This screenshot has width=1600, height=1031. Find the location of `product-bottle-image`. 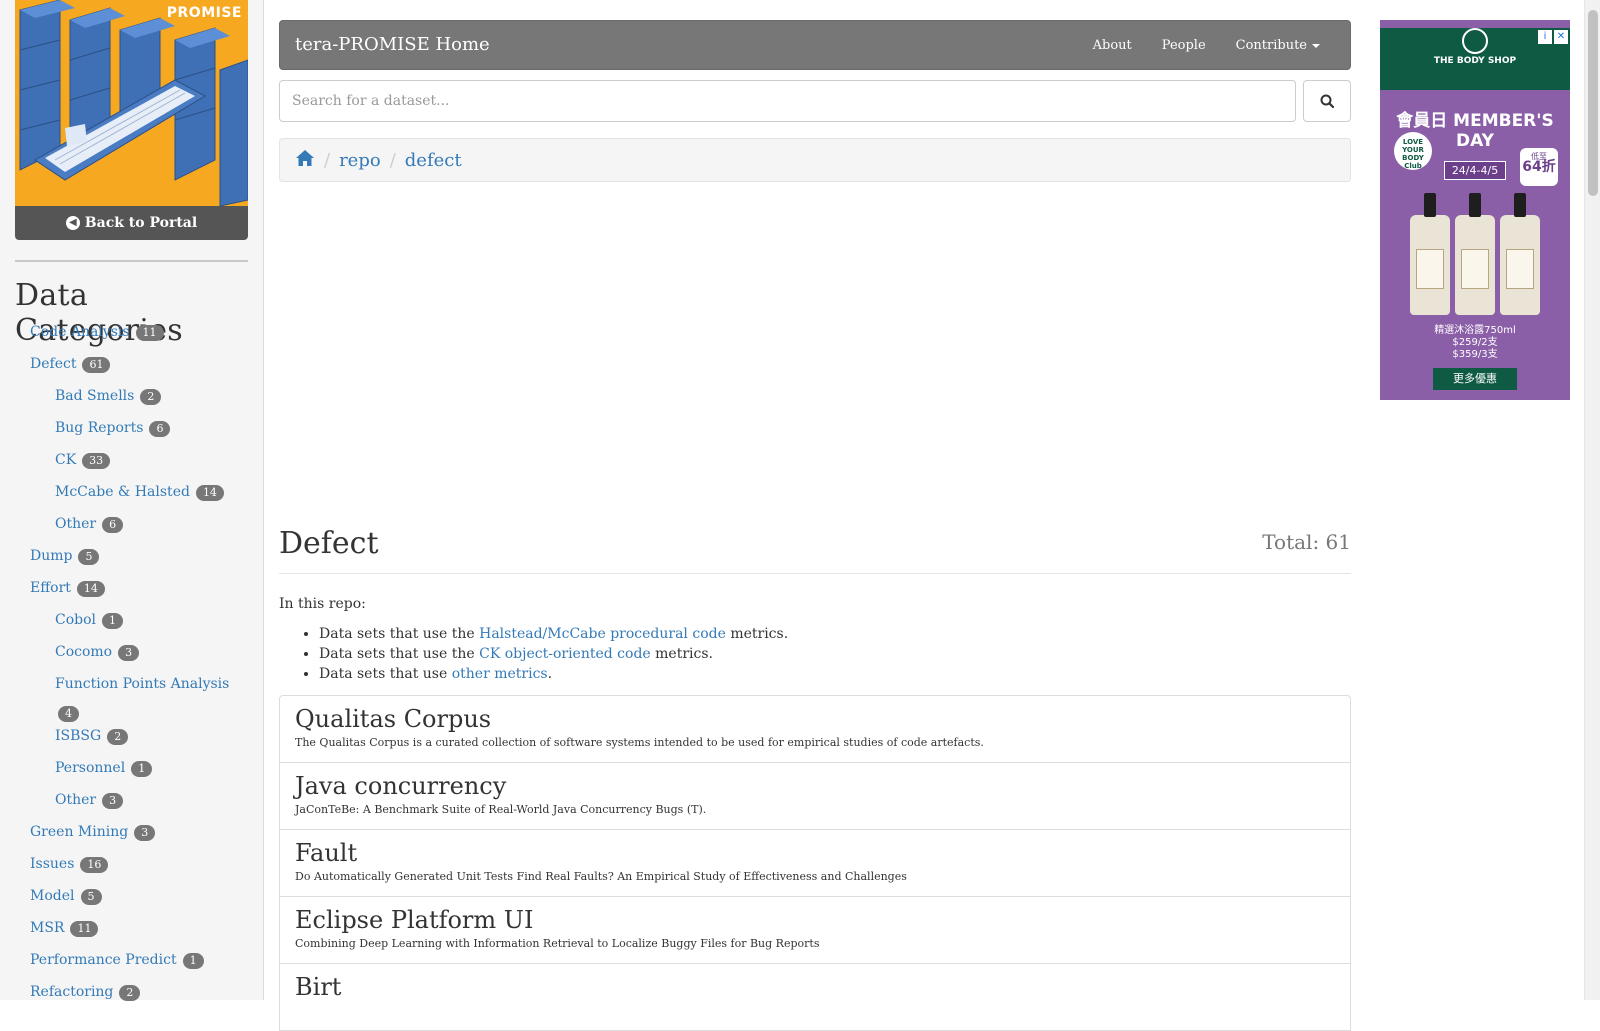

product-bottle-image is located at coordinates (1475, 254).